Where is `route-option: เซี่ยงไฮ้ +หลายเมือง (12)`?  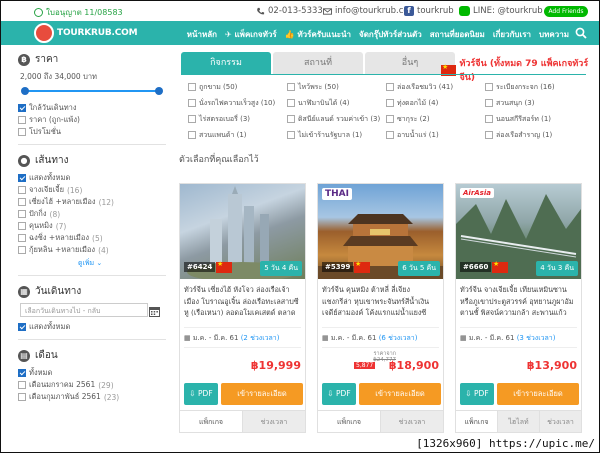
route-option: เซี่ยงไฮ้ +หลายเมือง (12) is located at coordinates (92, 202).